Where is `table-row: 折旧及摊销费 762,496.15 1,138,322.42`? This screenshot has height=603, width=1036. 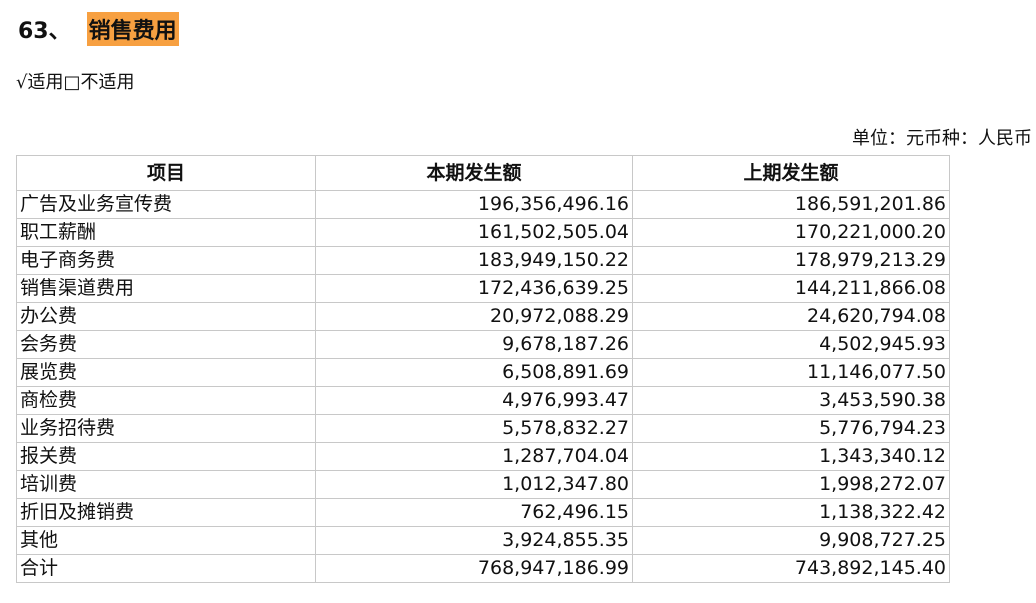 table-row: 折旧及摊销费 762,496.15 1,138,322.42 is located at coordinates (483, 512).